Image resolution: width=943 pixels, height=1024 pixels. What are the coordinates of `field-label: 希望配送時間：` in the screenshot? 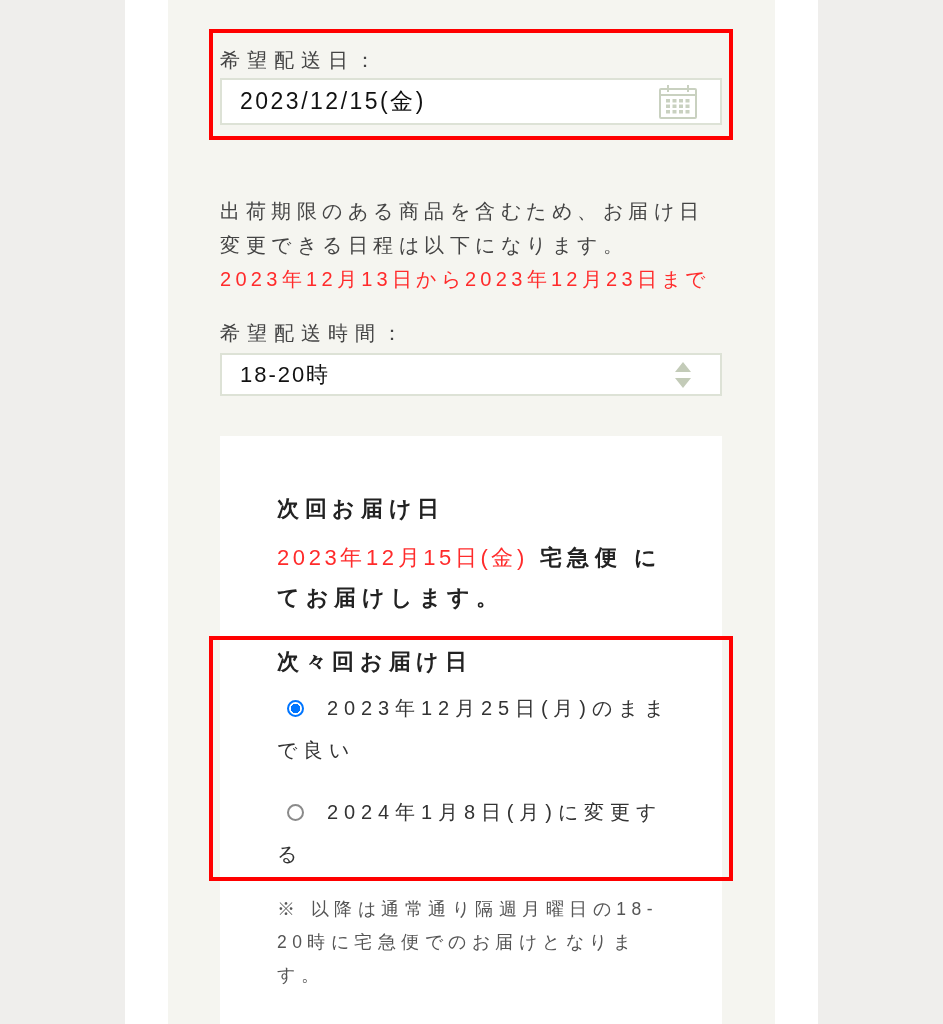 It's located at (314, 333).